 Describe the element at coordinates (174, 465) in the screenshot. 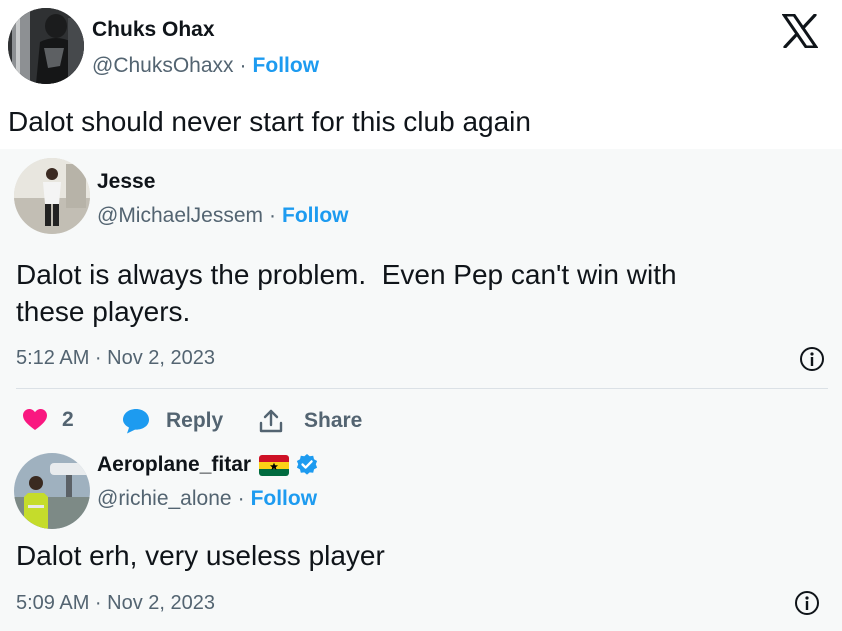

I see `author-name: Aeroplane_fitar` at that location.